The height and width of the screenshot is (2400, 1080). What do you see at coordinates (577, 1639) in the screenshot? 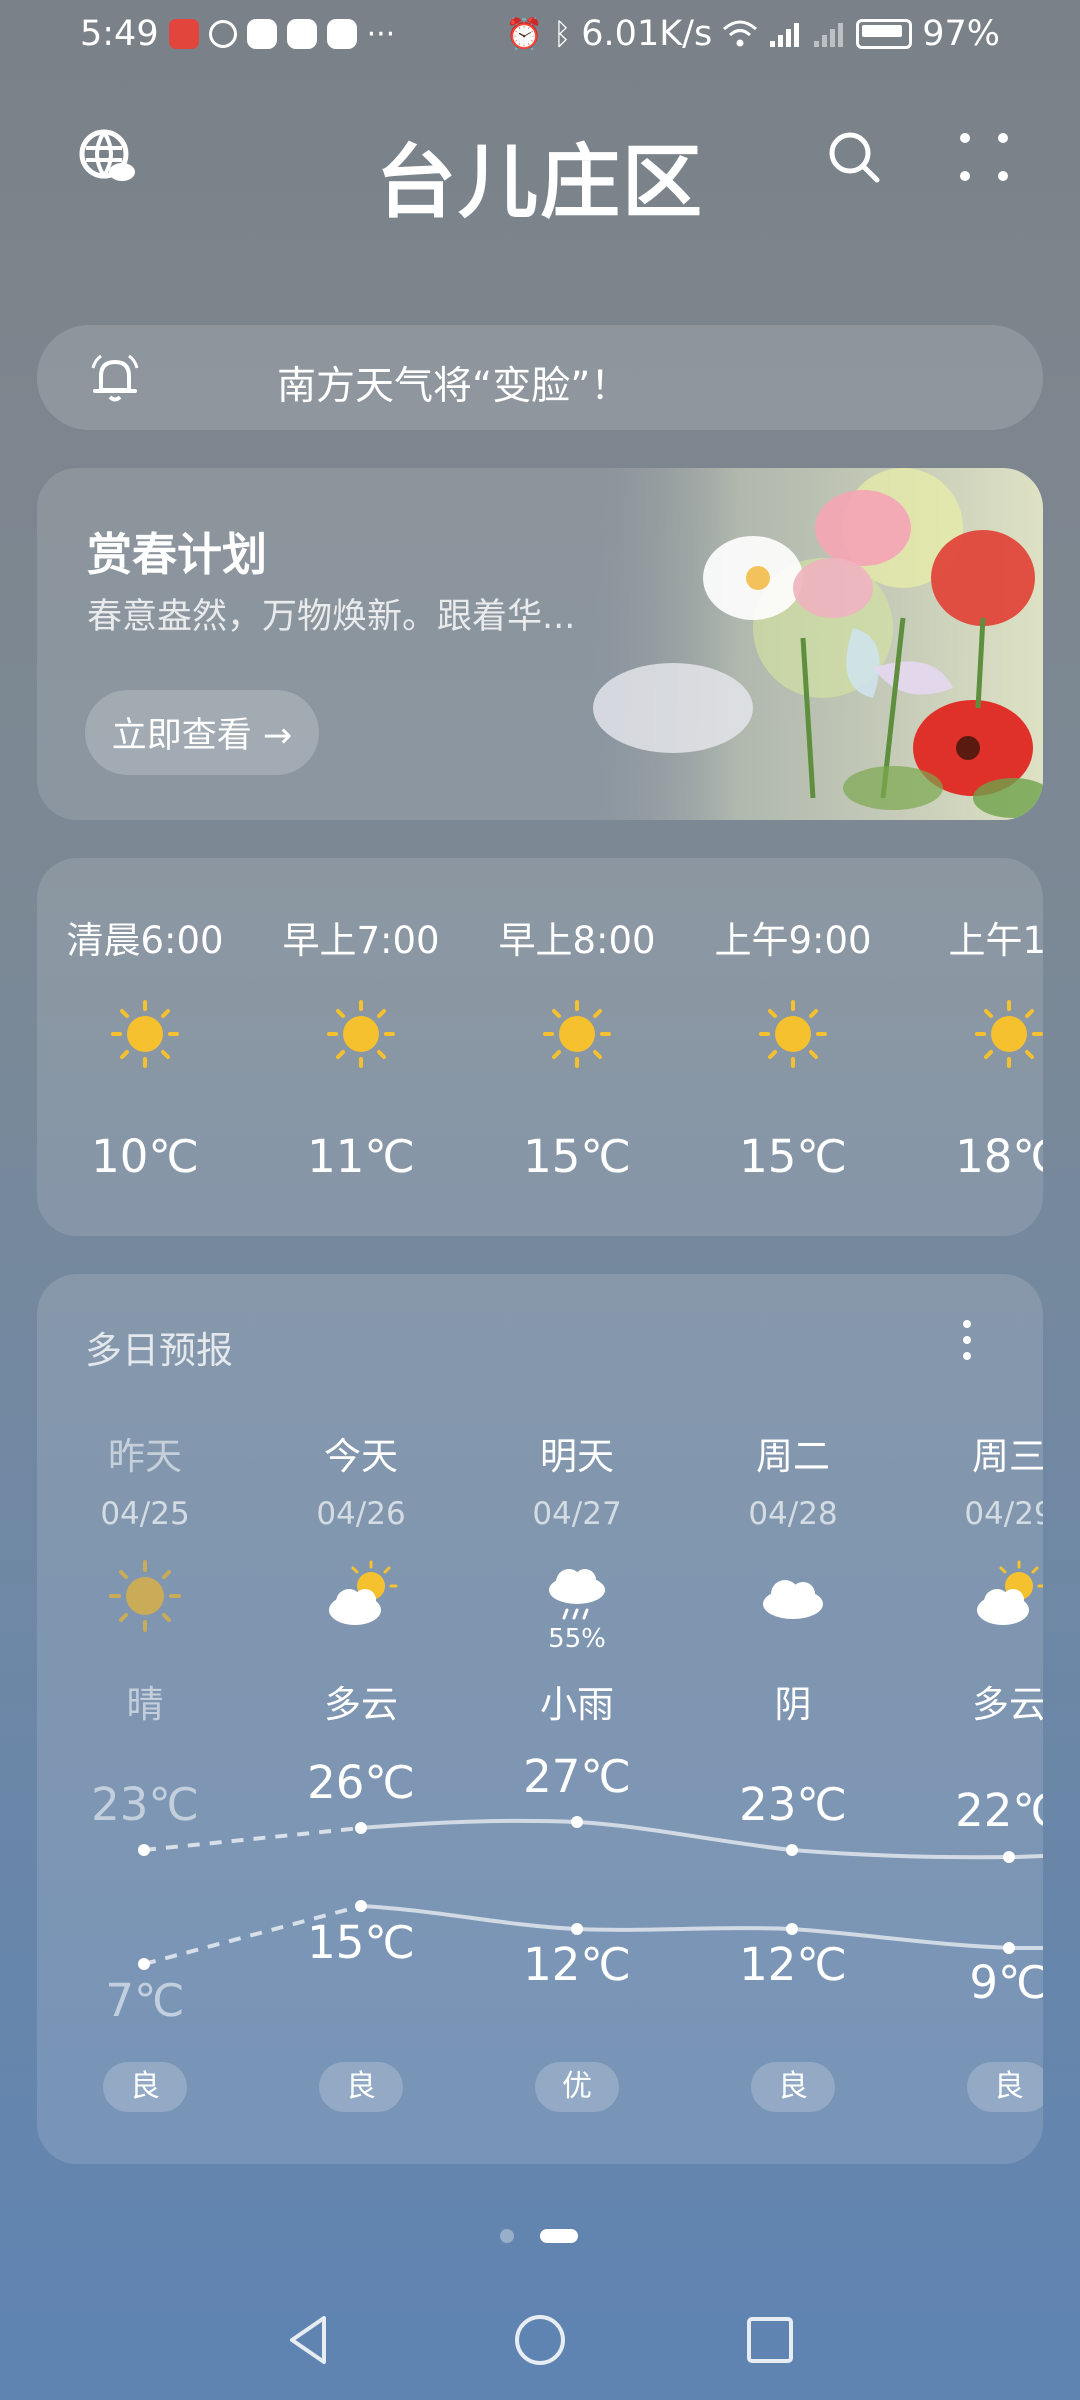
I see `day-precip: 55%` at bounding box center [577, 1639].